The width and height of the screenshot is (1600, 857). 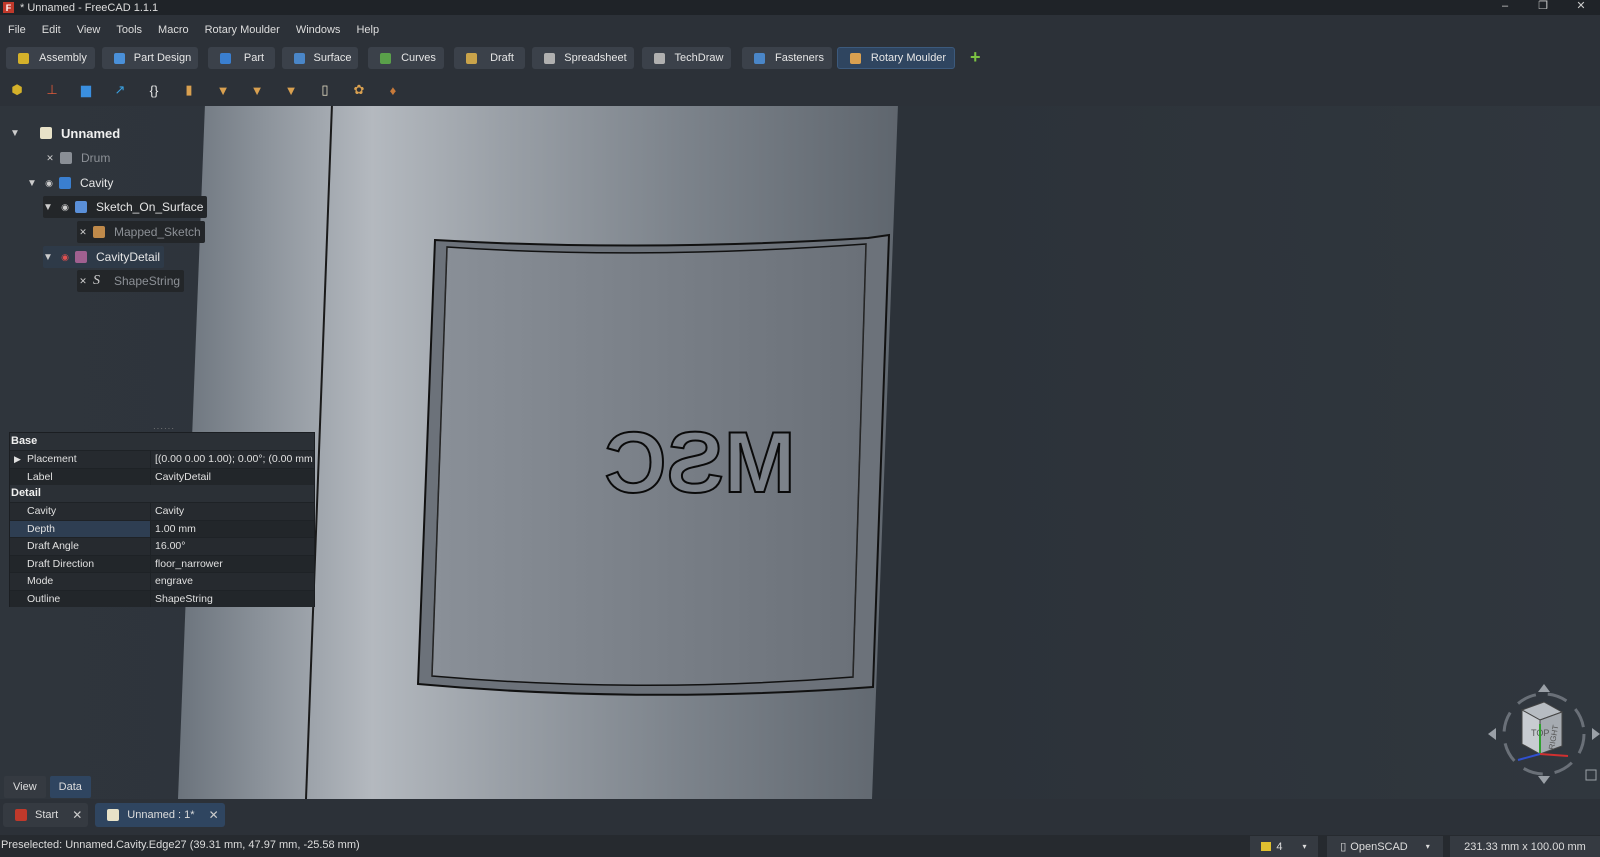 I want to click on braces-icon: {}, so click(x=154, y=90).